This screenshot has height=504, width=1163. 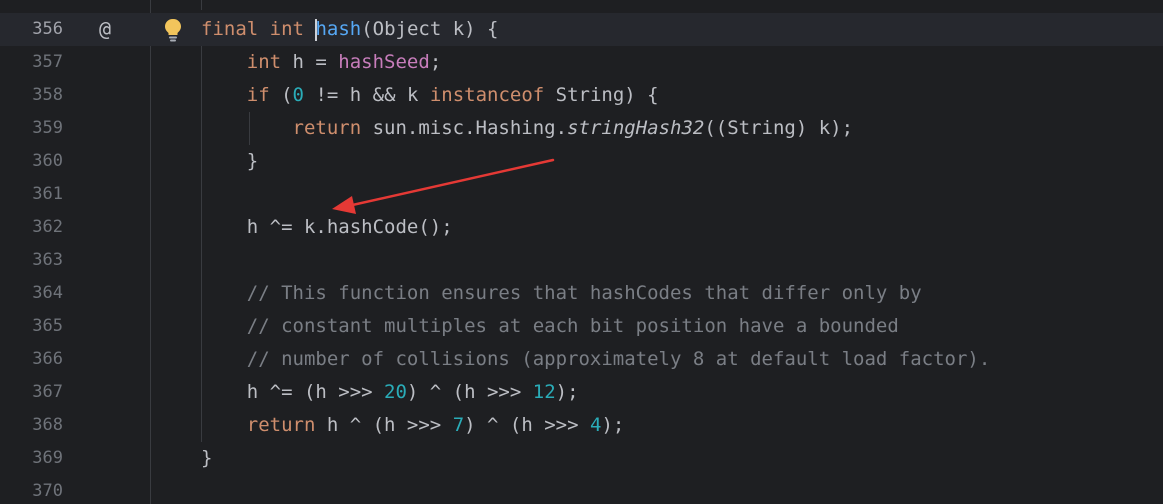 I want to click on override-marker-icon: @, so click(x=105, y=30).